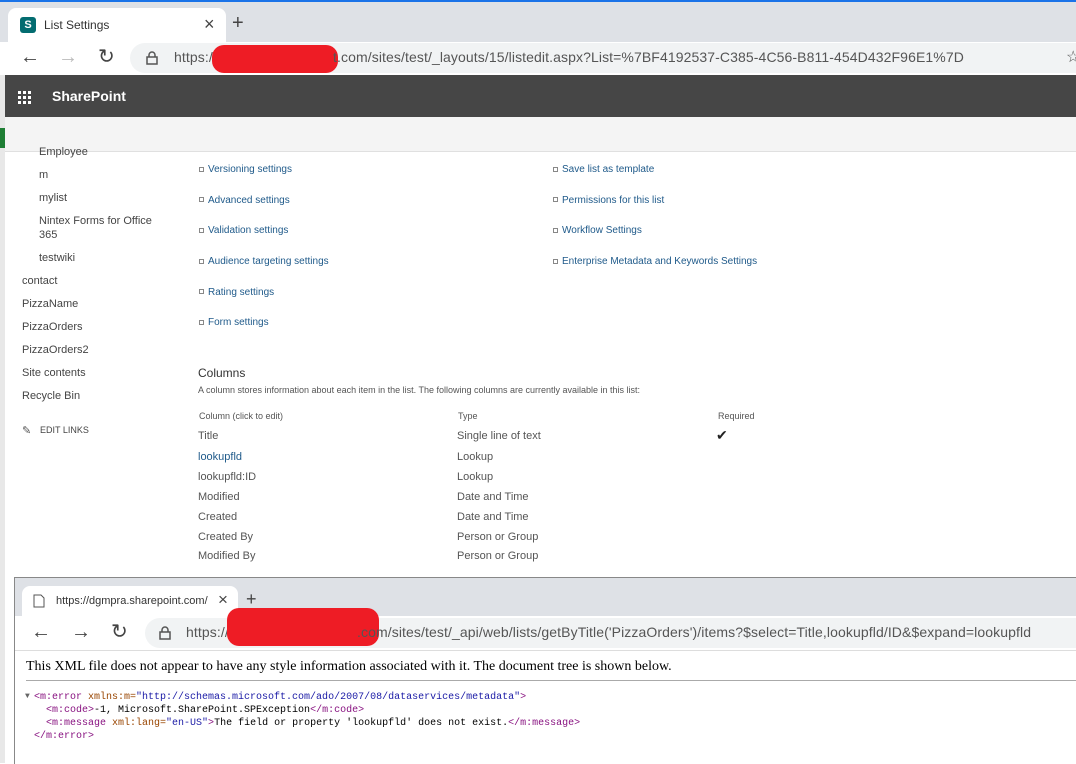  What do you see at coordinates (220, 457) in the screenshot?
I see `column-name: lookupfld` at bounding box center [220, 457].